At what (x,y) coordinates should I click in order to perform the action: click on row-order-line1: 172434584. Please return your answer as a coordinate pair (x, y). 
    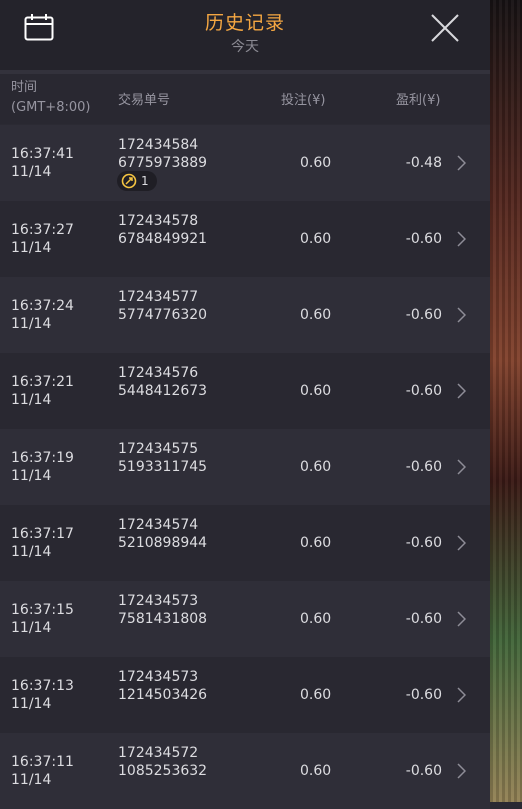
    Looking at the image, I should click on (158, 145).